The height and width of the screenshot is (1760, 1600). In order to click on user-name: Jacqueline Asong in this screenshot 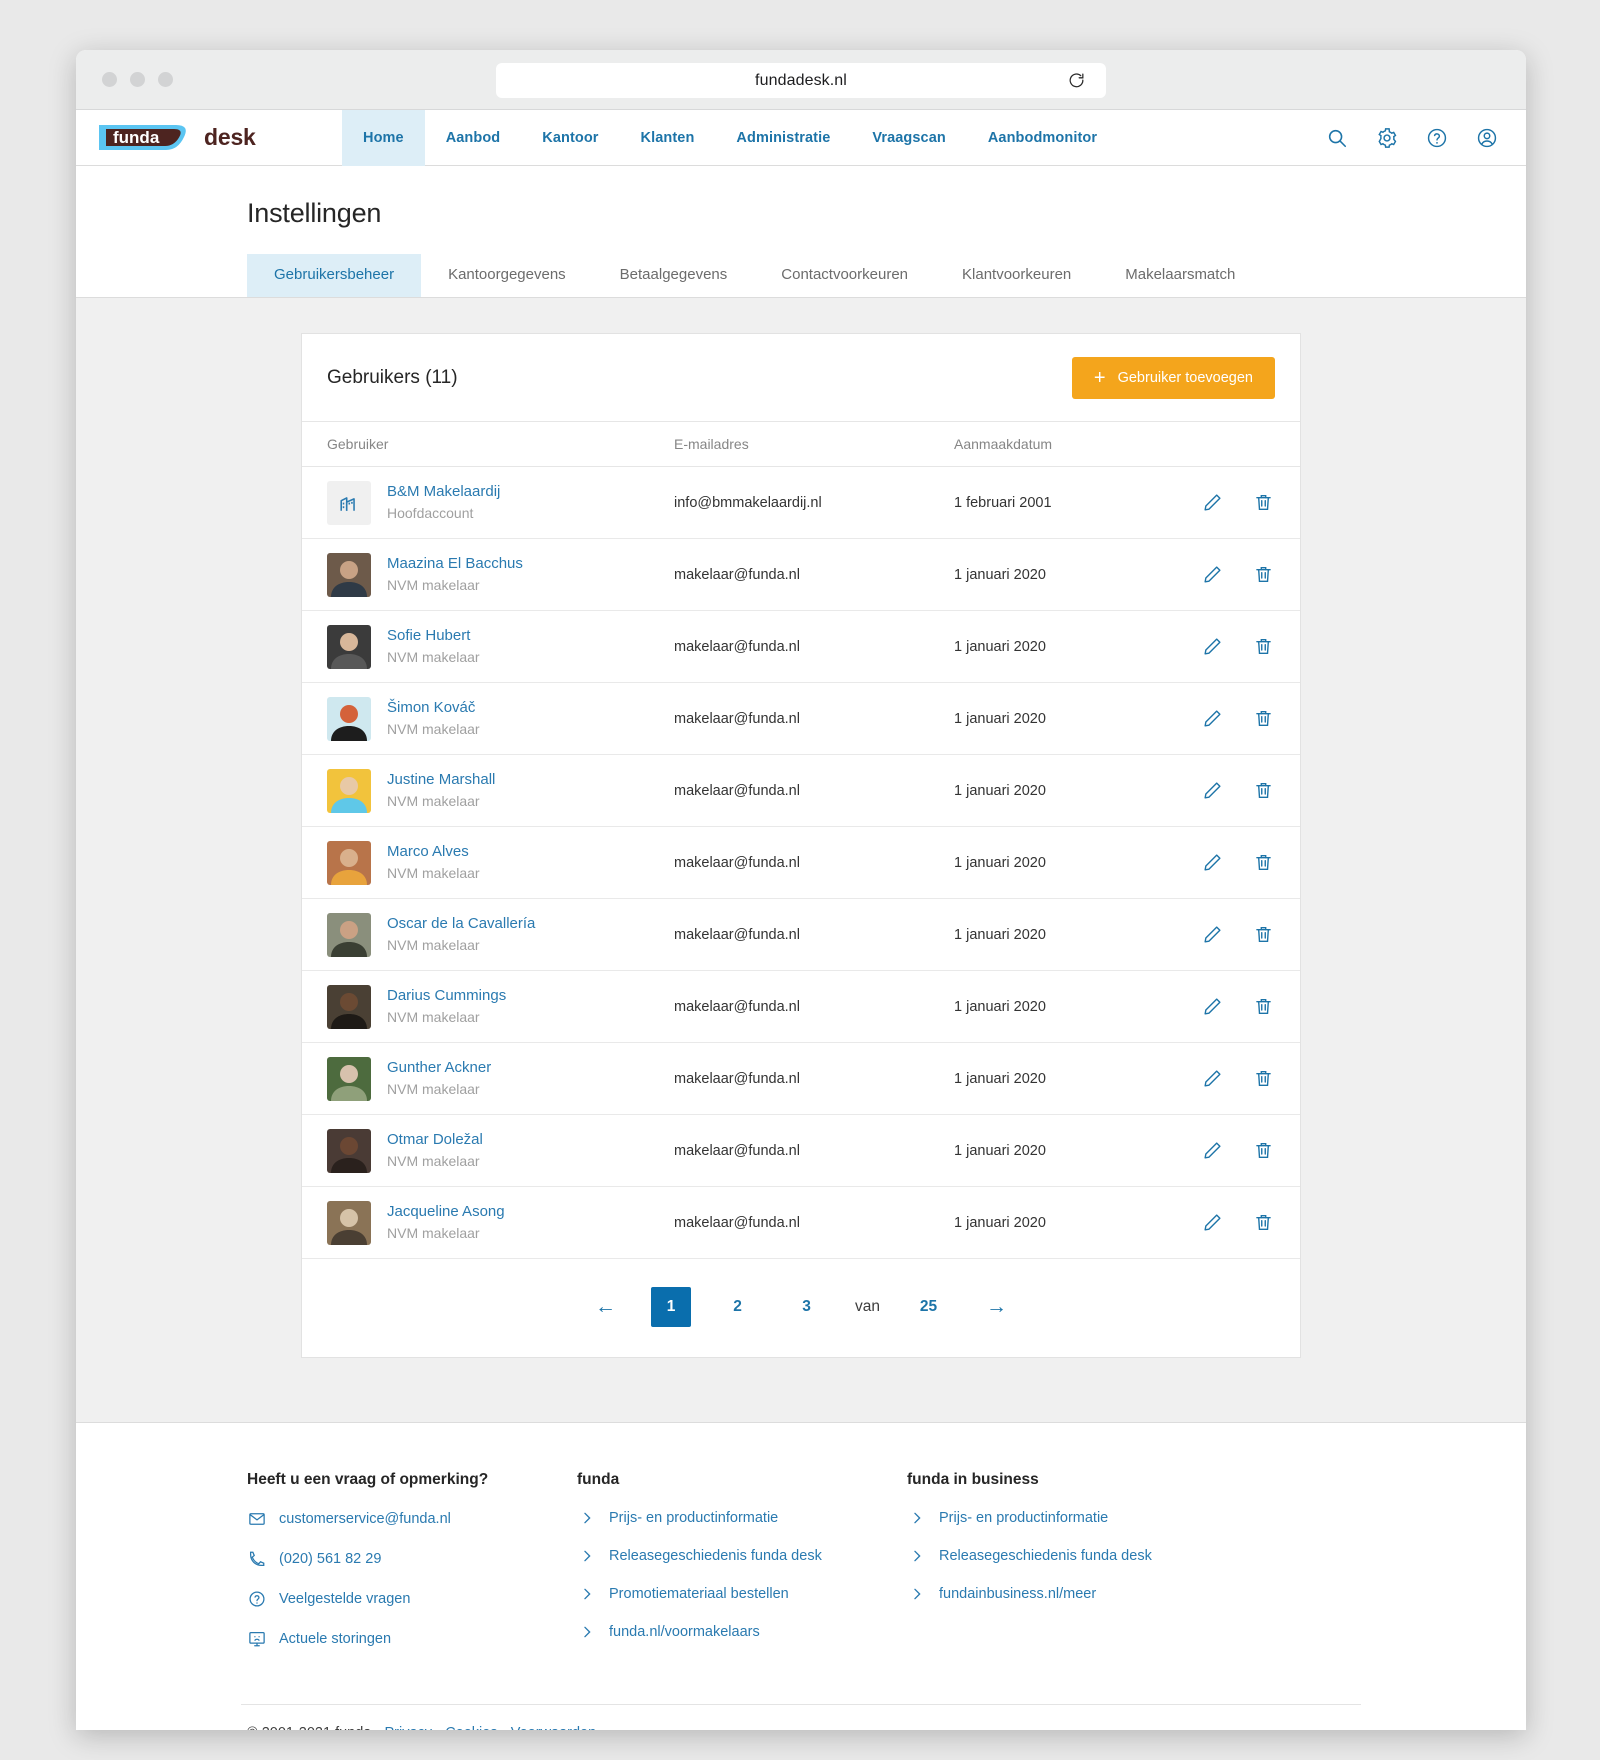, I will do `click(446, 1212)`.